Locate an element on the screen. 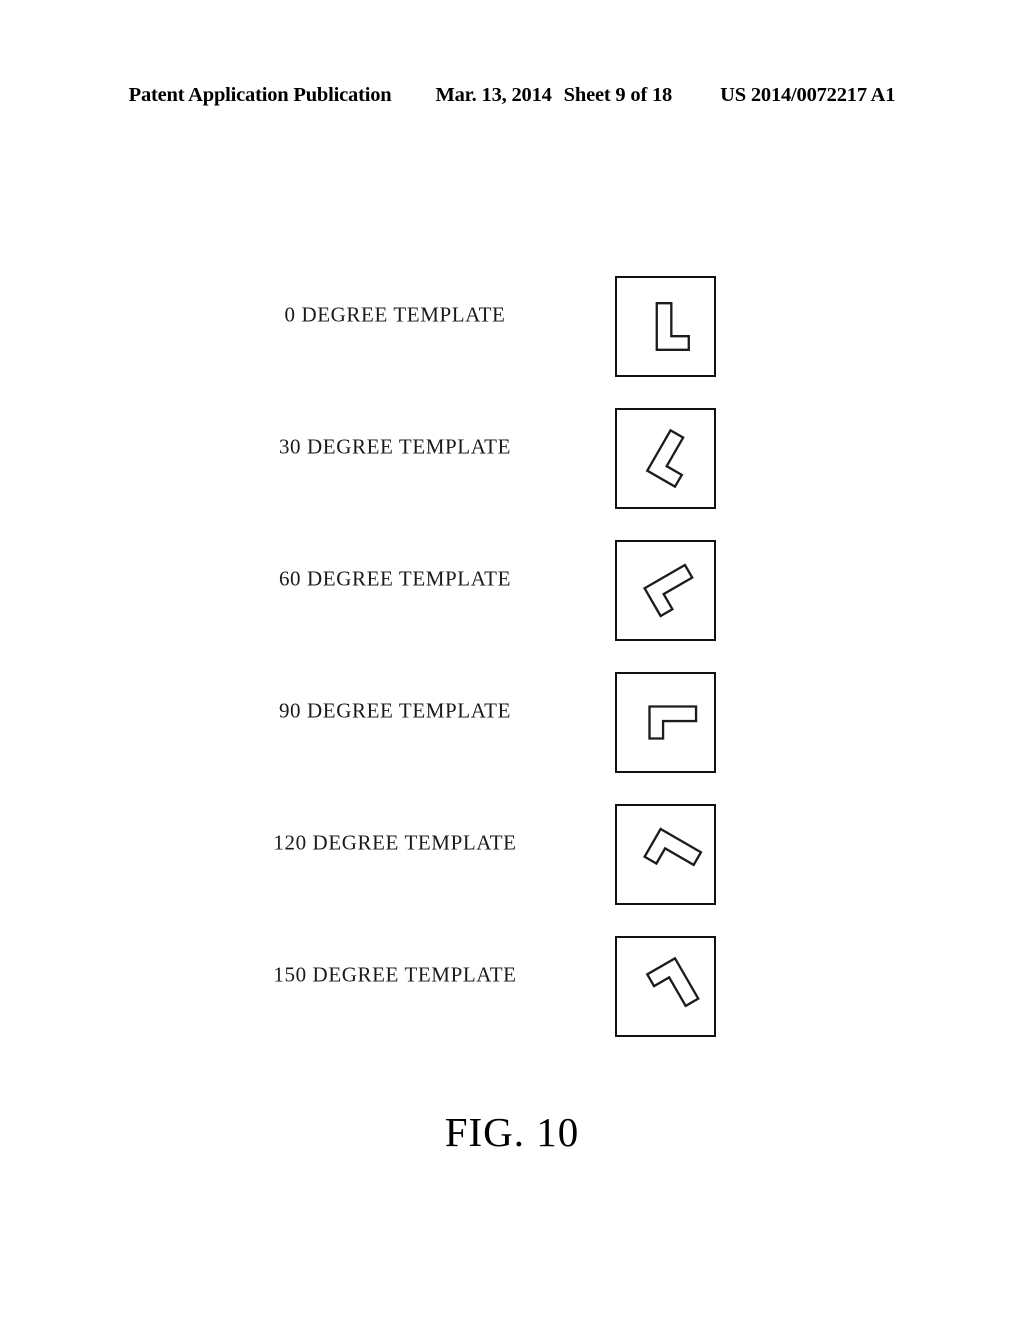  template-row: 90 DEGREE TEMPLATE is located at coordinates (512, 717).